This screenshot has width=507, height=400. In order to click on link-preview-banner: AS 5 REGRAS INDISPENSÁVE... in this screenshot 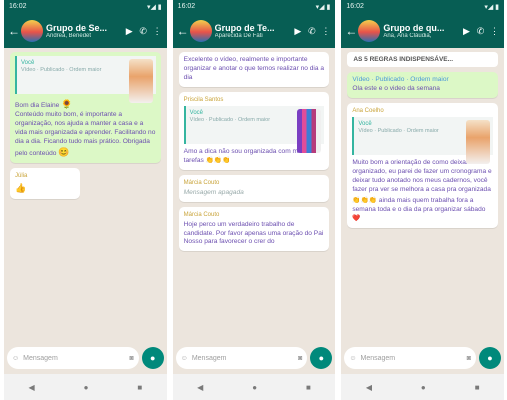, I will do `click(423, 59)`.